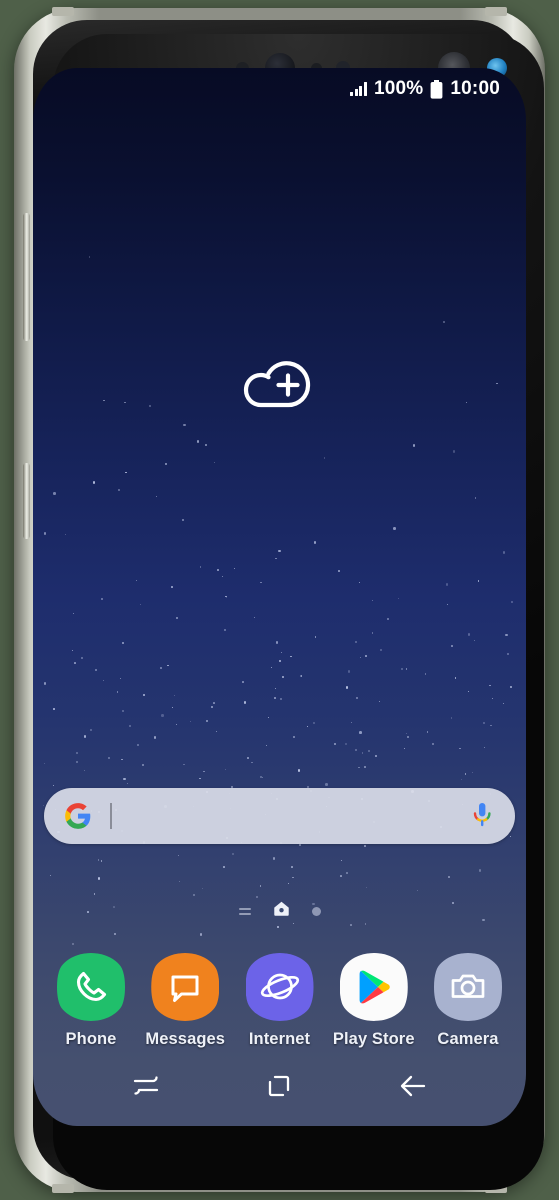  I want to click on play-store-icon, so click(374, 987).